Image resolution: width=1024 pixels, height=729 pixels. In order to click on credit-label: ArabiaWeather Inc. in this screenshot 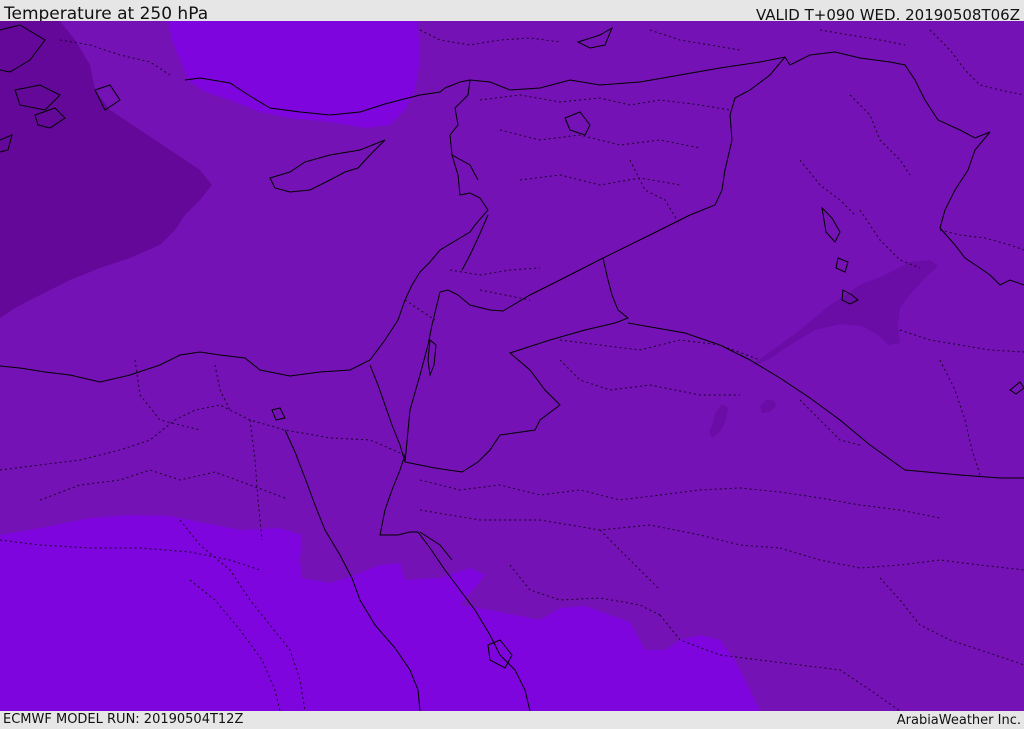, I will do `click(958, 720)`.